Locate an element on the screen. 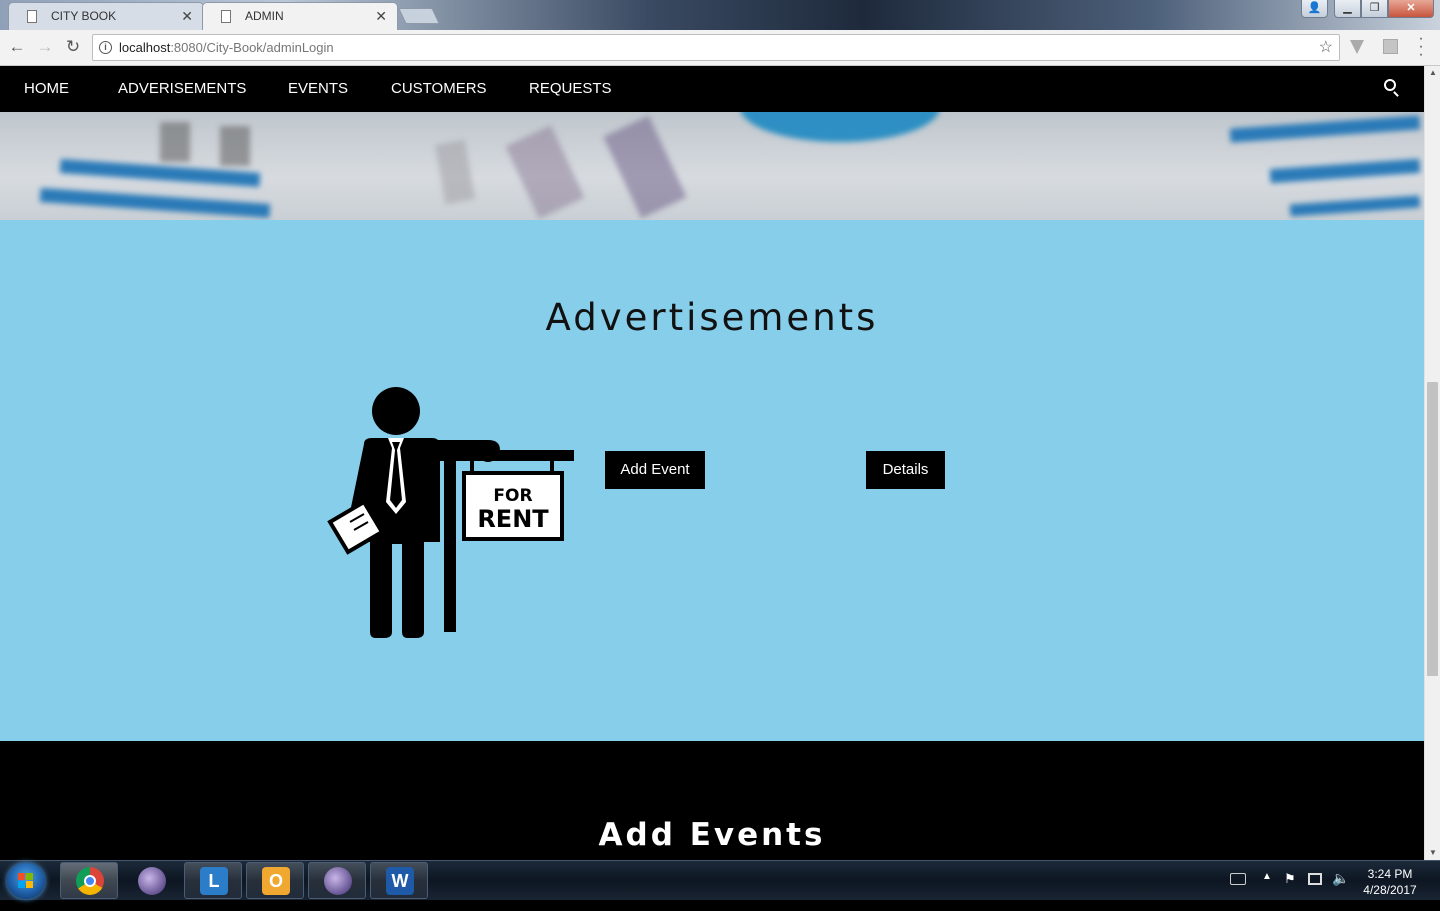 Image resolution: width=1440 pixels, height=911 pixels. add-events-section: Add Events is located at coordinates (712, 800).